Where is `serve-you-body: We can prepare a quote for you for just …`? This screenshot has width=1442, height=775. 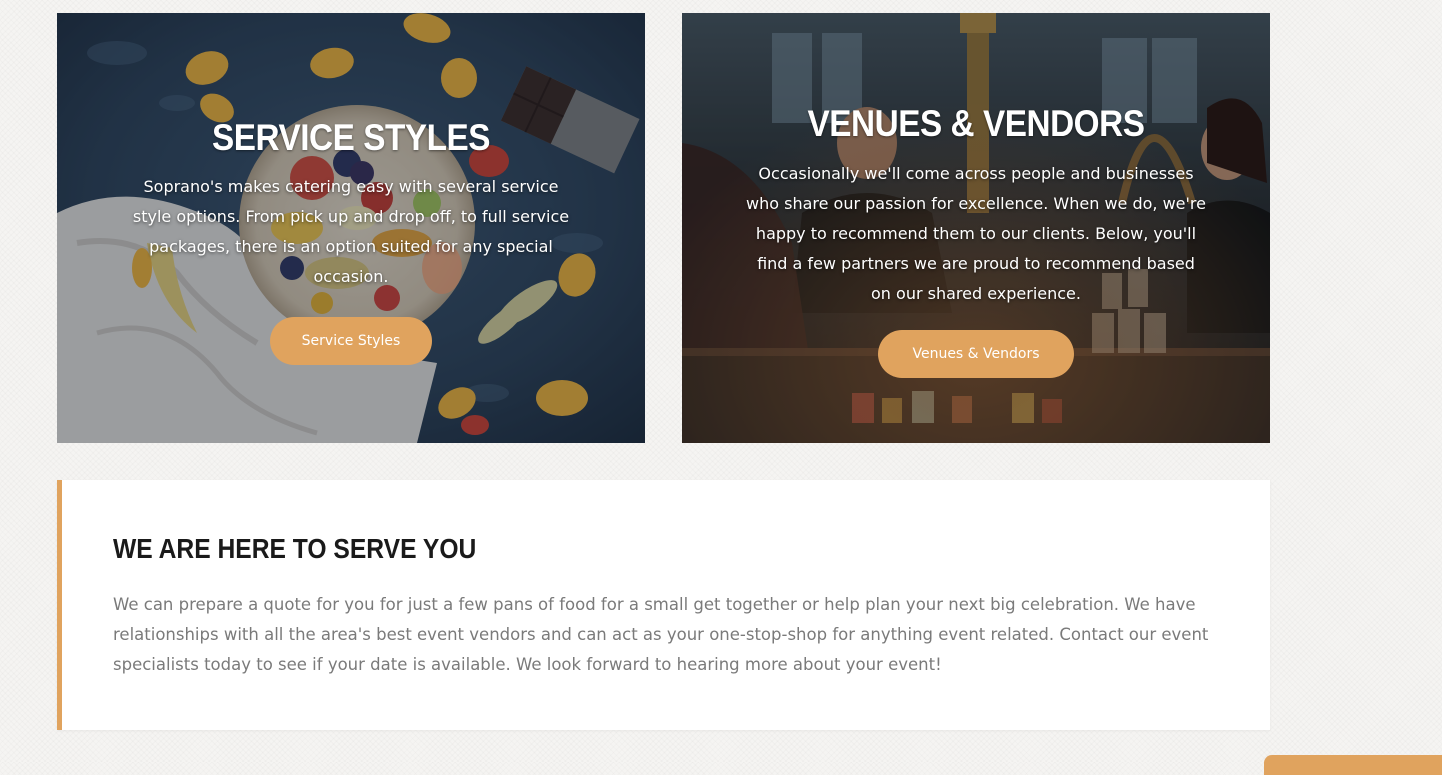 serve-you-body: We can prepare a quote for you for just … is located at coordinates (661, 634).